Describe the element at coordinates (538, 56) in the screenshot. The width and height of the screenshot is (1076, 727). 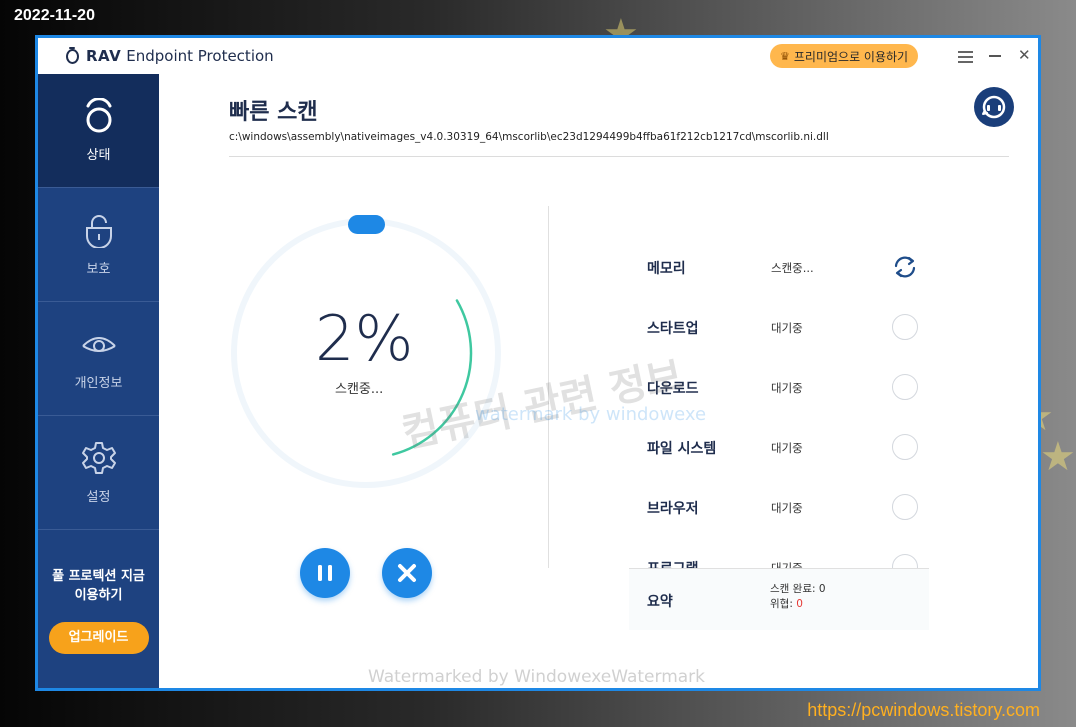
I see `titlebar: RAV Endpoint Protection ♛ 프리미엄으로 이용하기 ✕` at that location.